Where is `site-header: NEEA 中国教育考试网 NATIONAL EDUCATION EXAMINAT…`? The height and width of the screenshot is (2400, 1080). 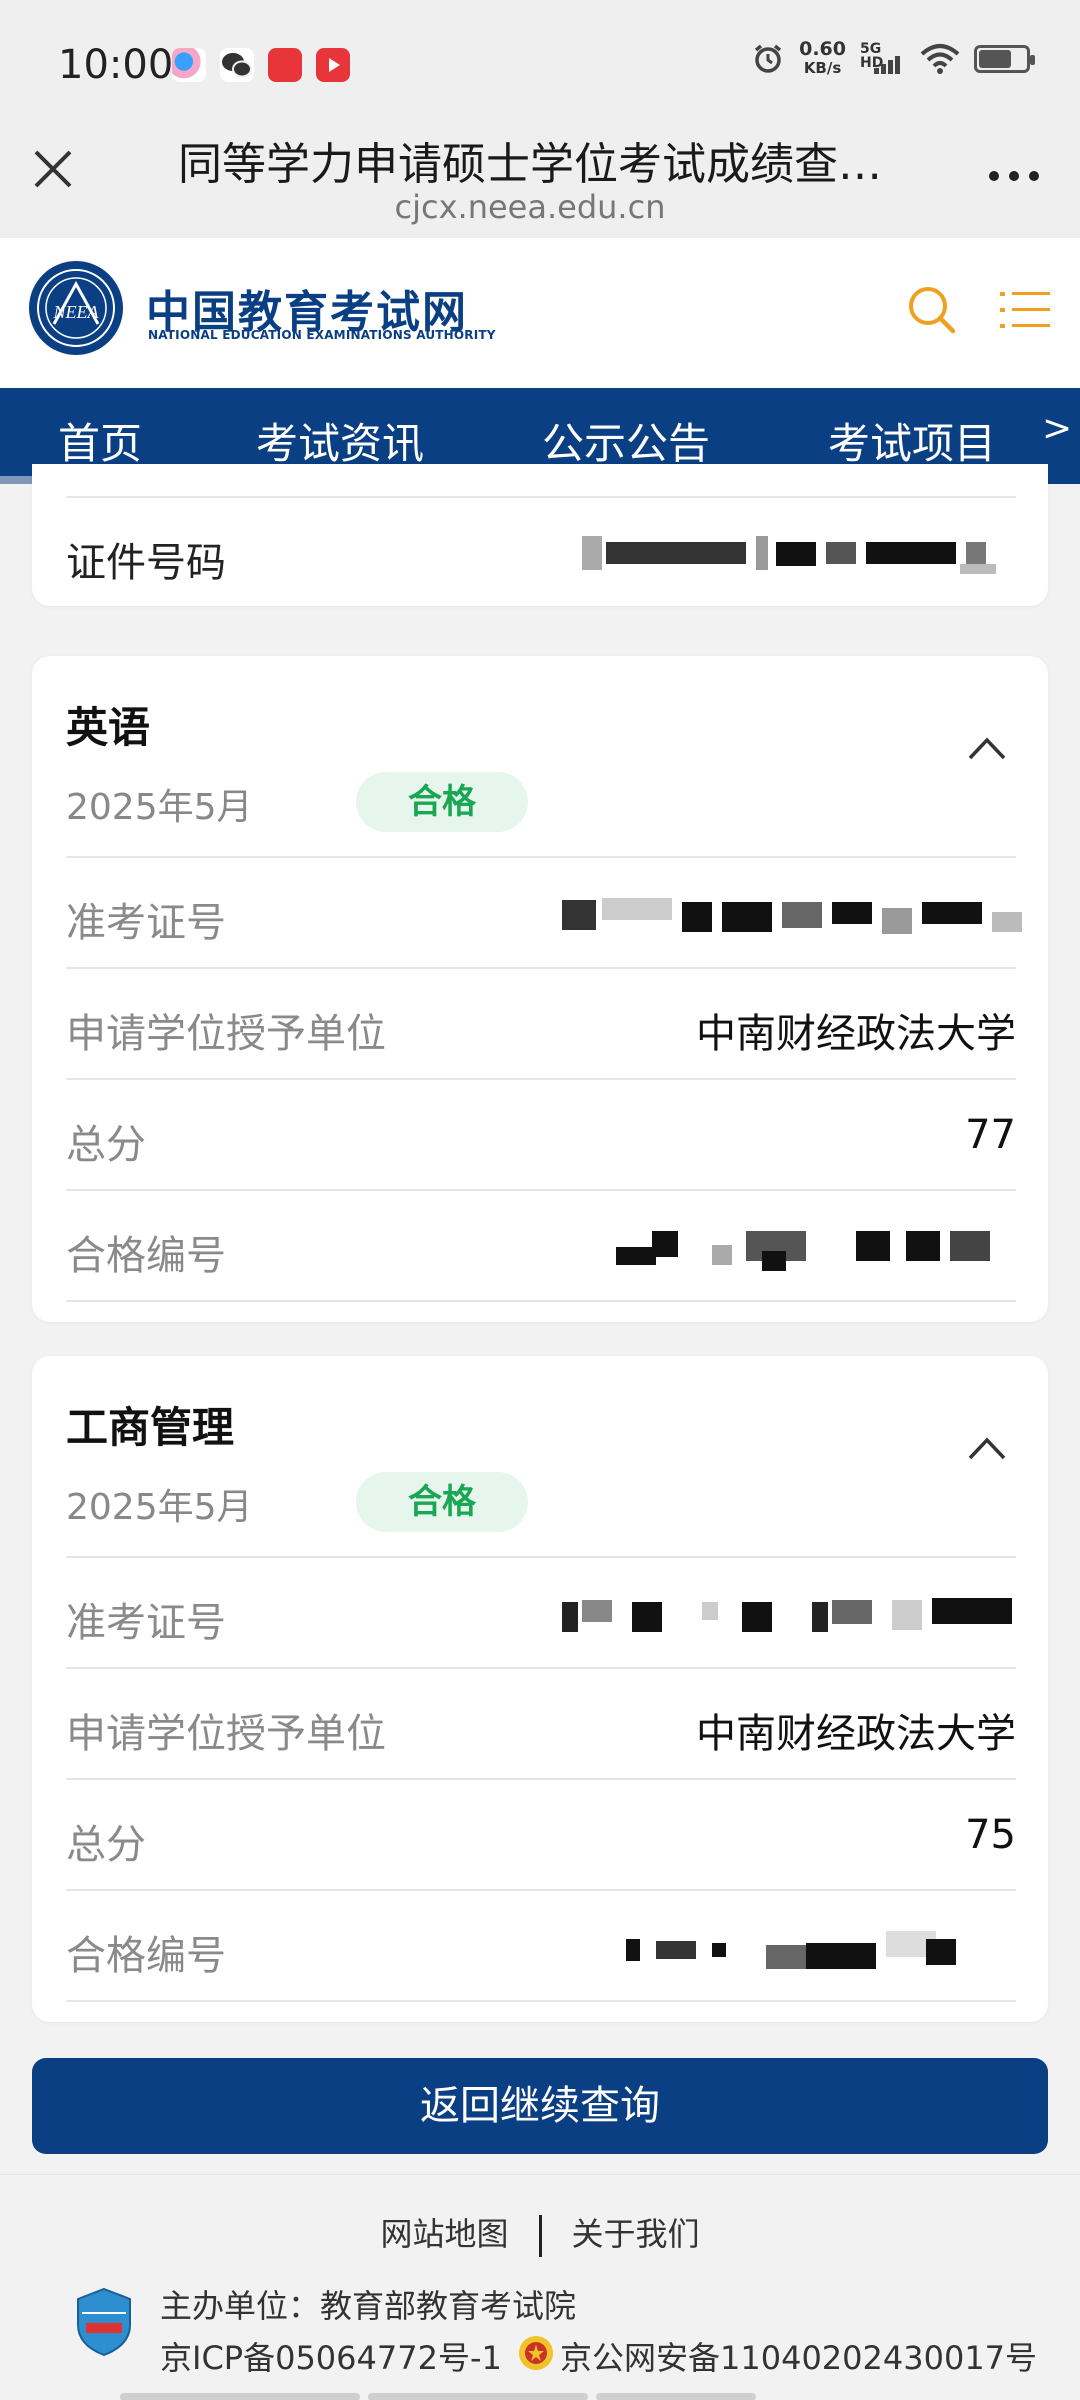
site-header: NEEA 中国教育考试网 NATIONAL EDUCATION EXAMINAT… is located at coordinates (540, 313).